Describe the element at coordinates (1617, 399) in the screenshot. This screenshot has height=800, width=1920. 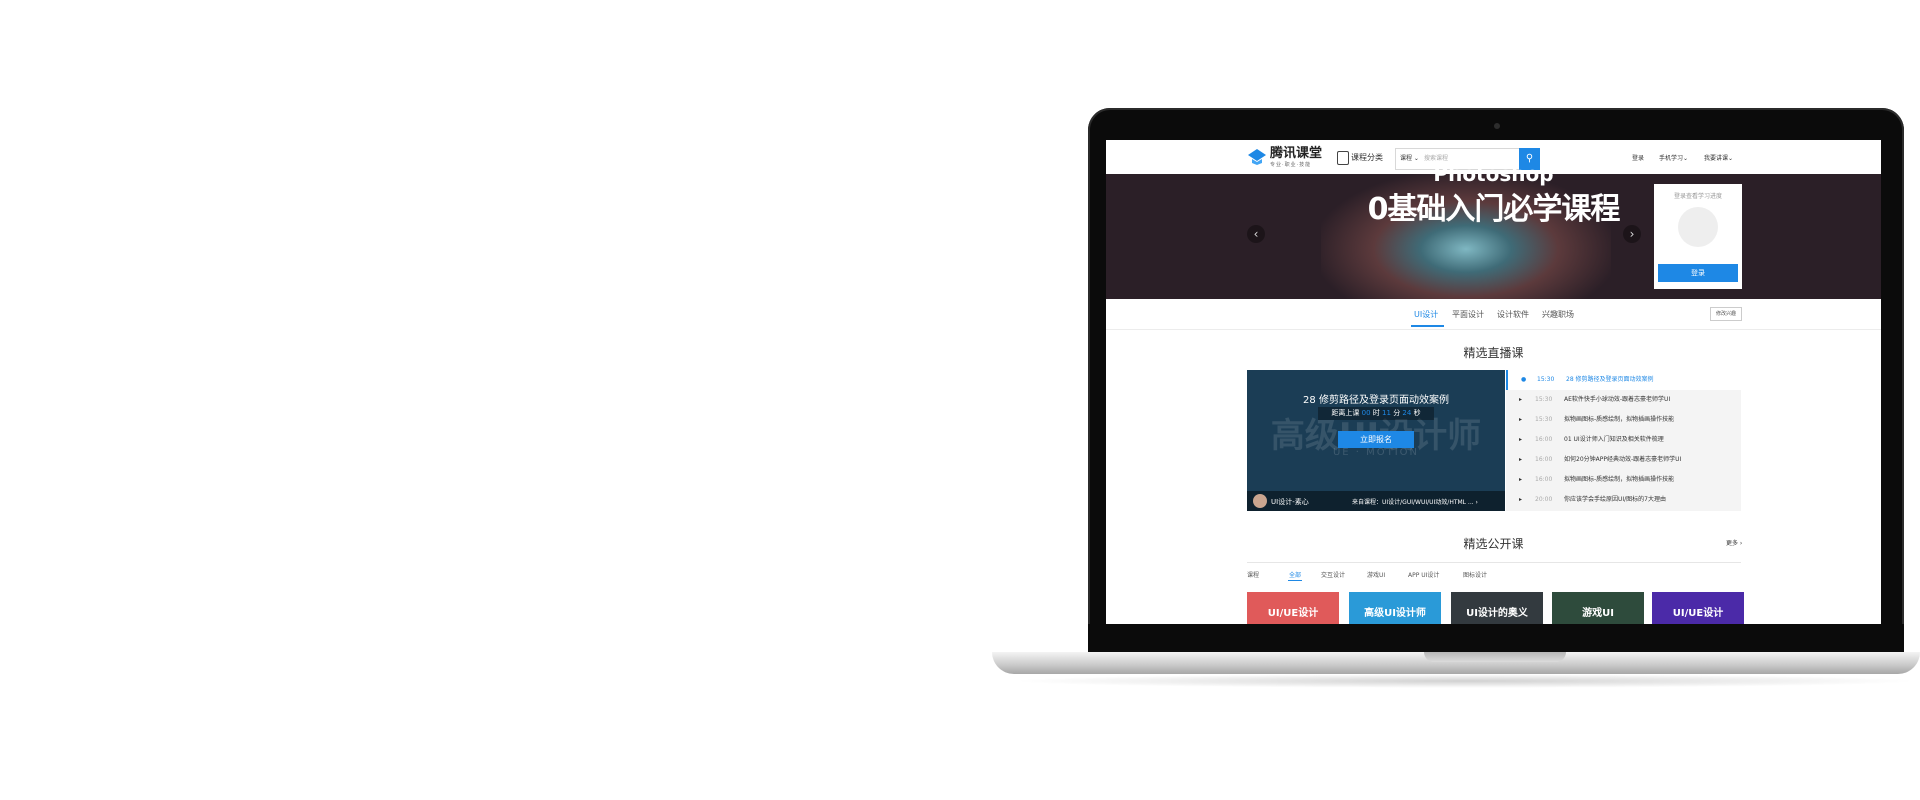
I see `schedule-title: AE软件快手小球动效-跟着志豪老师学UI` at that location.